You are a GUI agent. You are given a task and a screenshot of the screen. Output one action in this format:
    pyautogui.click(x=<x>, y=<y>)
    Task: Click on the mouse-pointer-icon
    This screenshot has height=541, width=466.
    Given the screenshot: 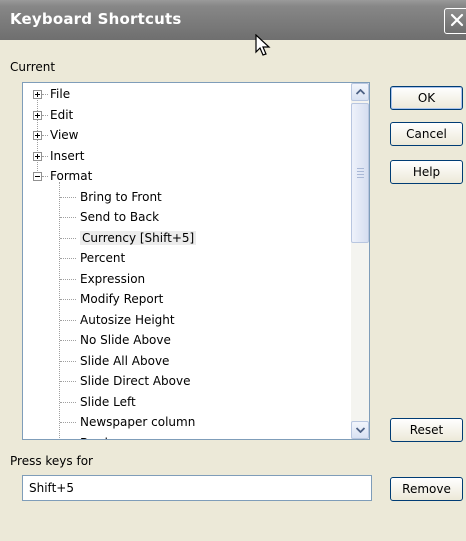 What is the action you would take?
    pyautogui.click(x=263, y=45)
    